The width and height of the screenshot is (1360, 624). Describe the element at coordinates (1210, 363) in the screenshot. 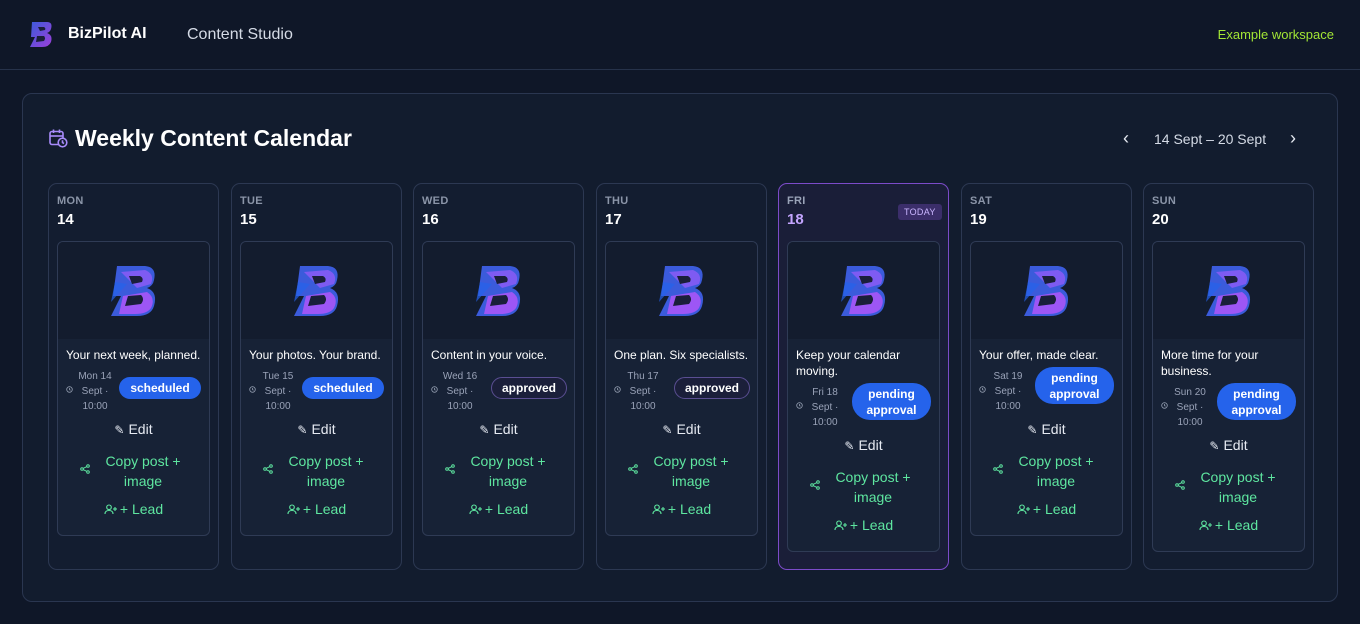

I see `post-caption: More time for your business.` at that location.